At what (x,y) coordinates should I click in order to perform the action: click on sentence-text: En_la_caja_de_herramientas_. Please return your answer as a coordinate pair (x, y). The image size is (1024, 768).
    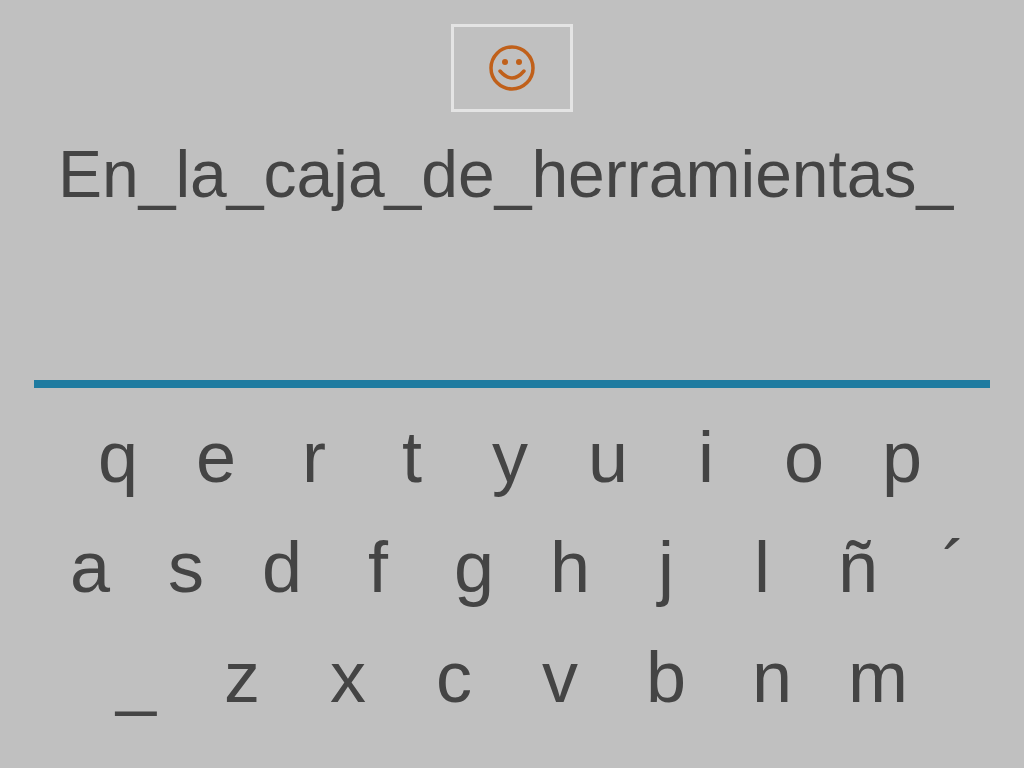
    Looking at the image, I should click on (506, 174).